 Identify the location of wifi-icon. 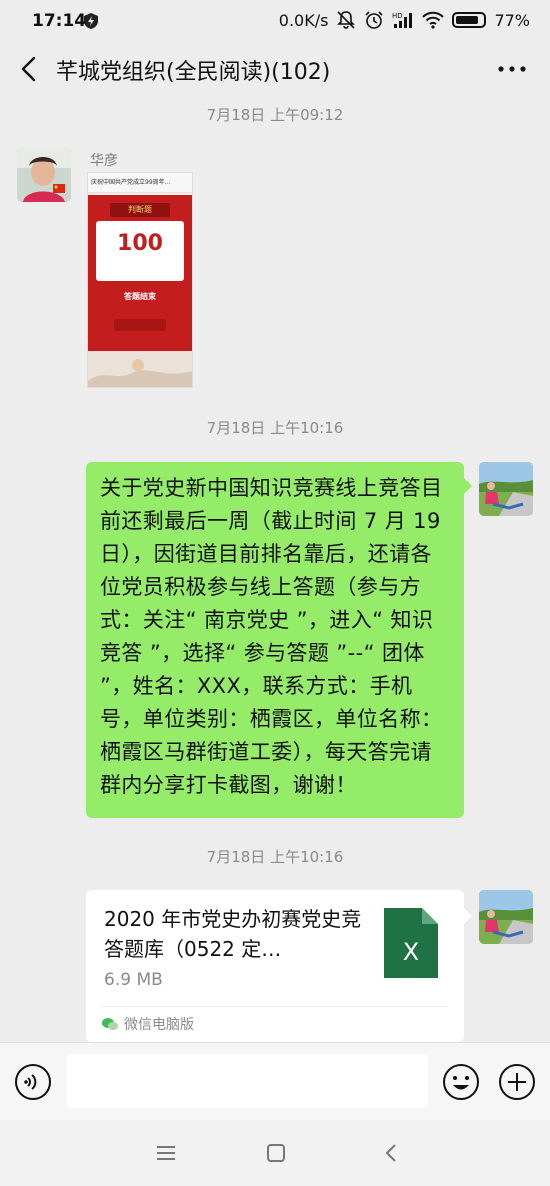
(433, 20).